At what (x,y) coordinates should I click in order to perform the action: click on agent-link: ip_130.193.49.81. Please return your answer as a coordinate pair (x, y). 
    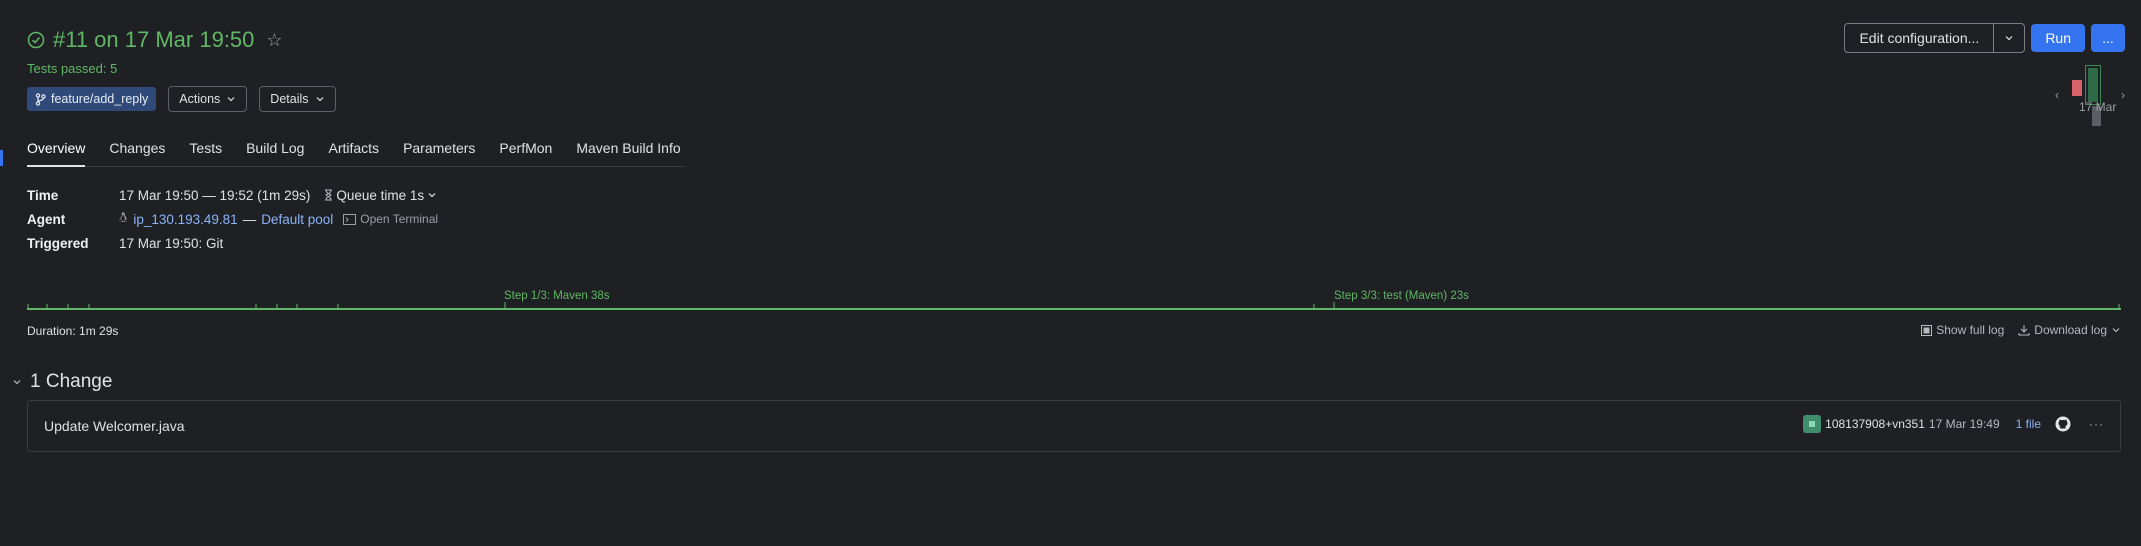
    Looking at the image, I should click on (185, 219).